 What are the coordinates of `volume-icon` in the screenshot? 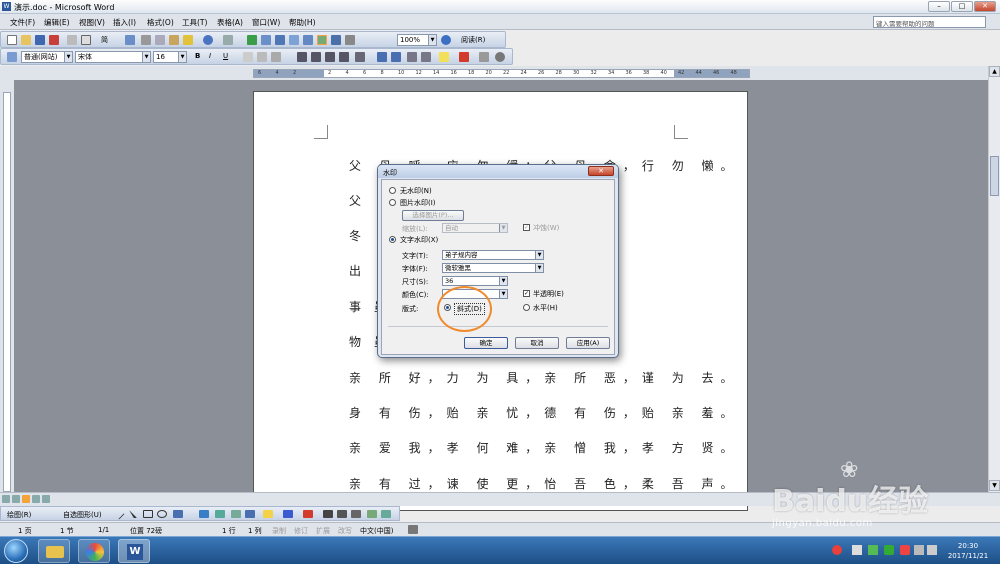 It's located at (932, 550).